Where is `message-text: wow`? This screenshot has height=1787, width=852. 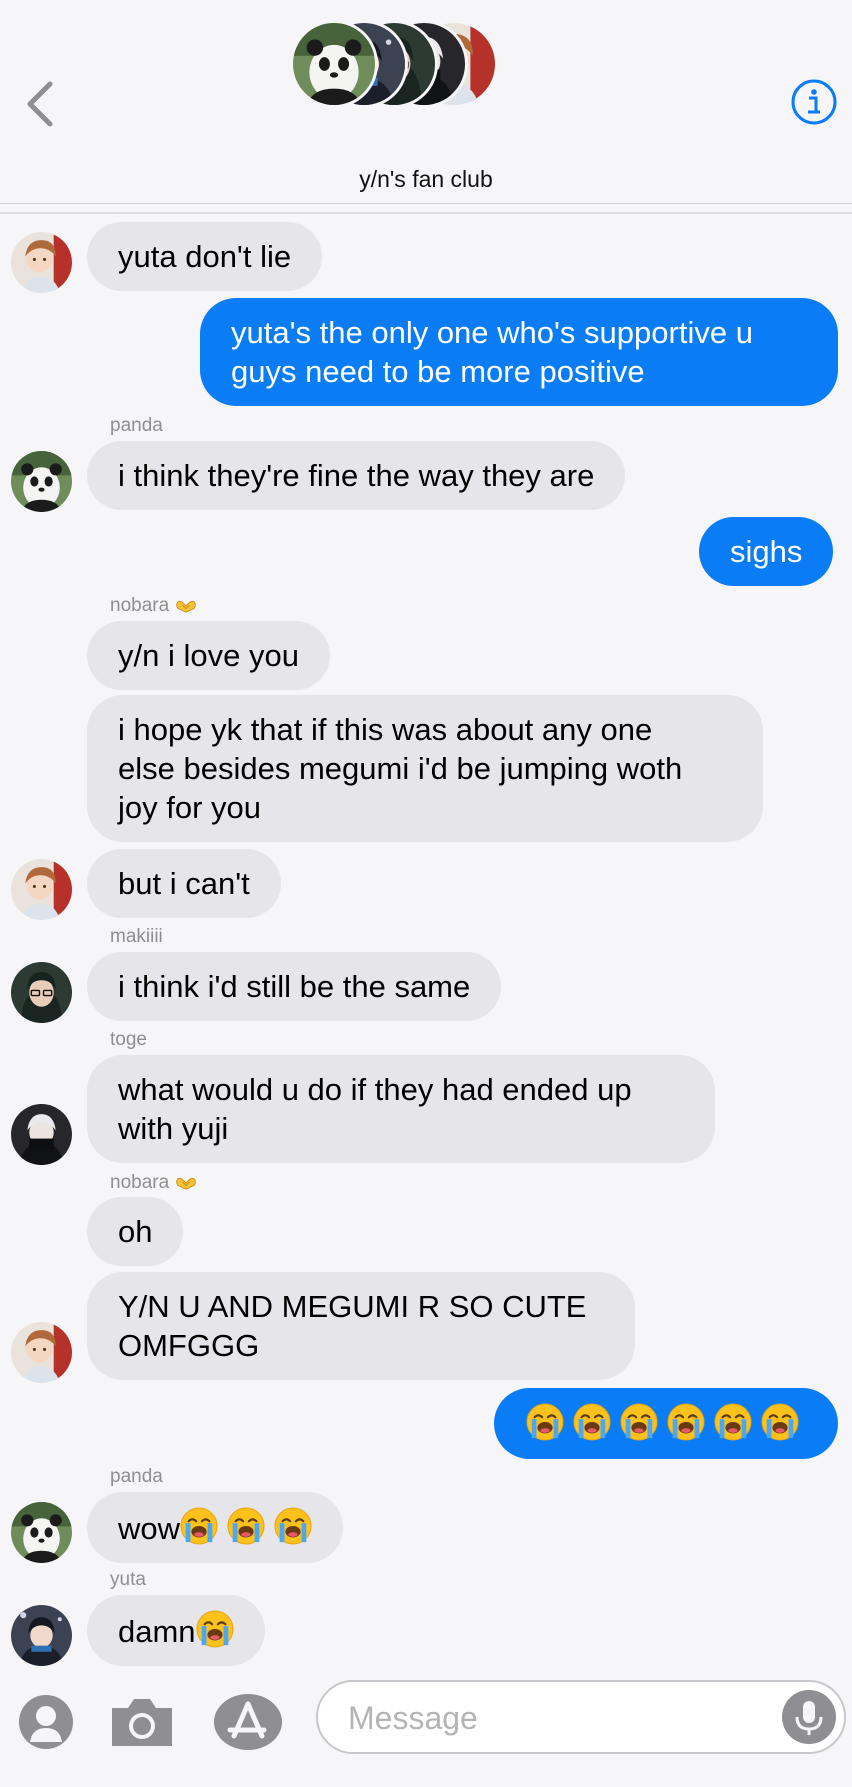 message-text: wow is located at coordinates (149, 1528).